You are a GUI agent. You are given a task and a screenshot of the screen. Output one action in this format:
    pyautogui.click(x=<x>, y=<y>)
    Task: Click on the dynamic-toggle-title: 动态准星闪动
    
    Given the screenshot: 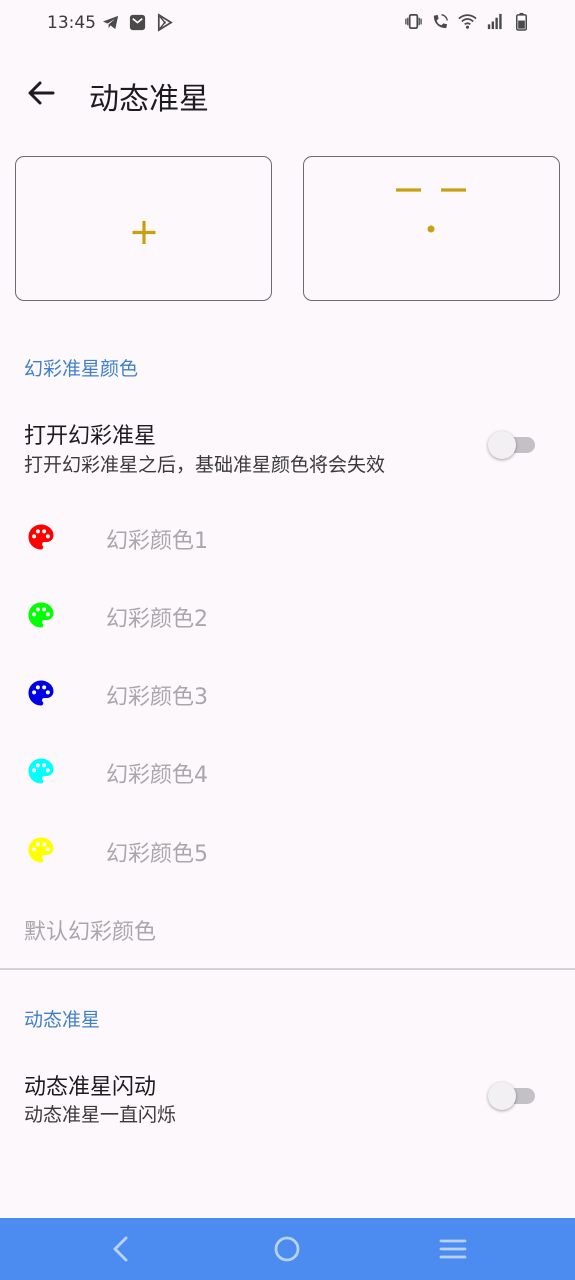 What is the action you would take?
    pyautogui.click(x=90, y=1087)
    